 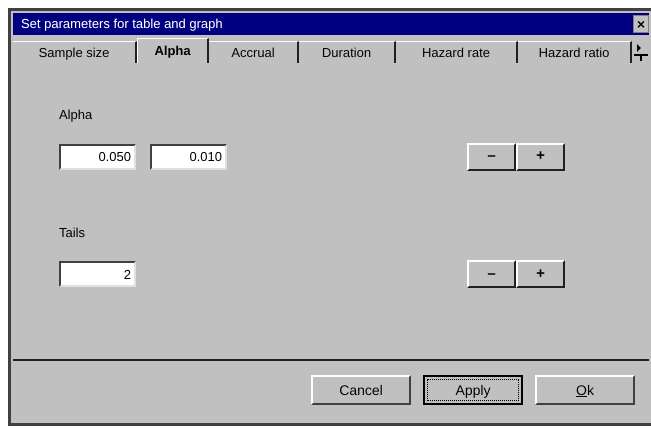 What do you see at coordinates (75, 52) in the screenshot?
I see `tab: Sample size` at bounding box center [75, 52].